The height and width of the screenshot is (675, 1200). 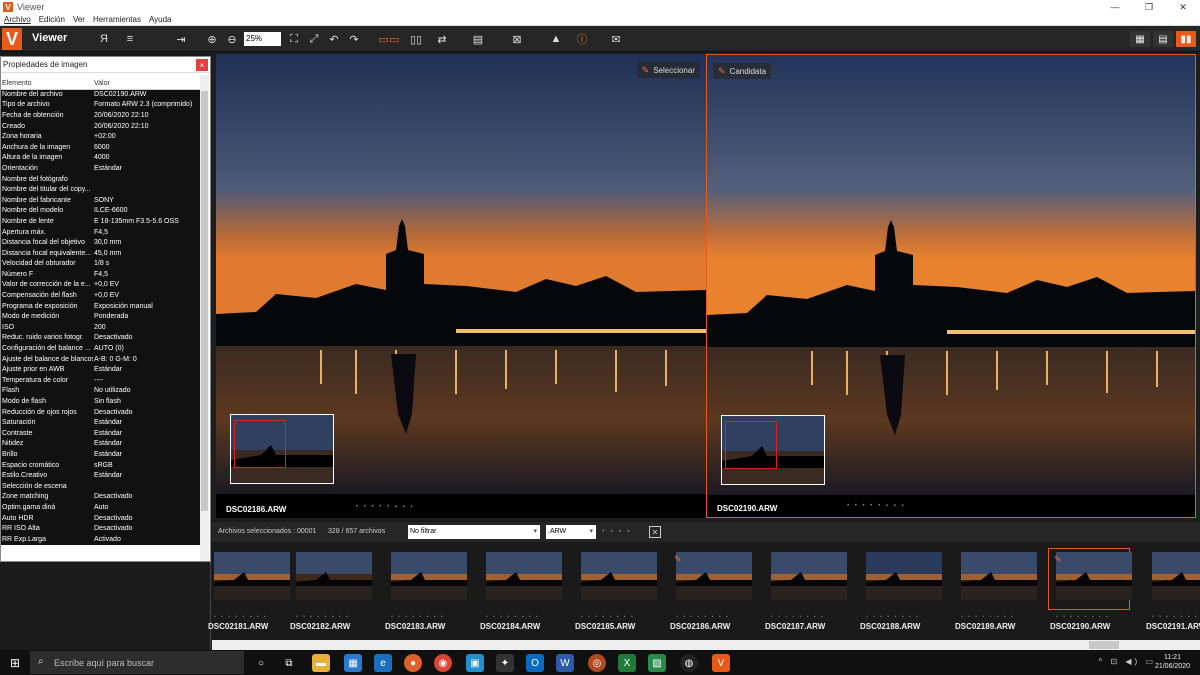 I want to click on histogram-icon: ▲, so click(x=556, y=39).